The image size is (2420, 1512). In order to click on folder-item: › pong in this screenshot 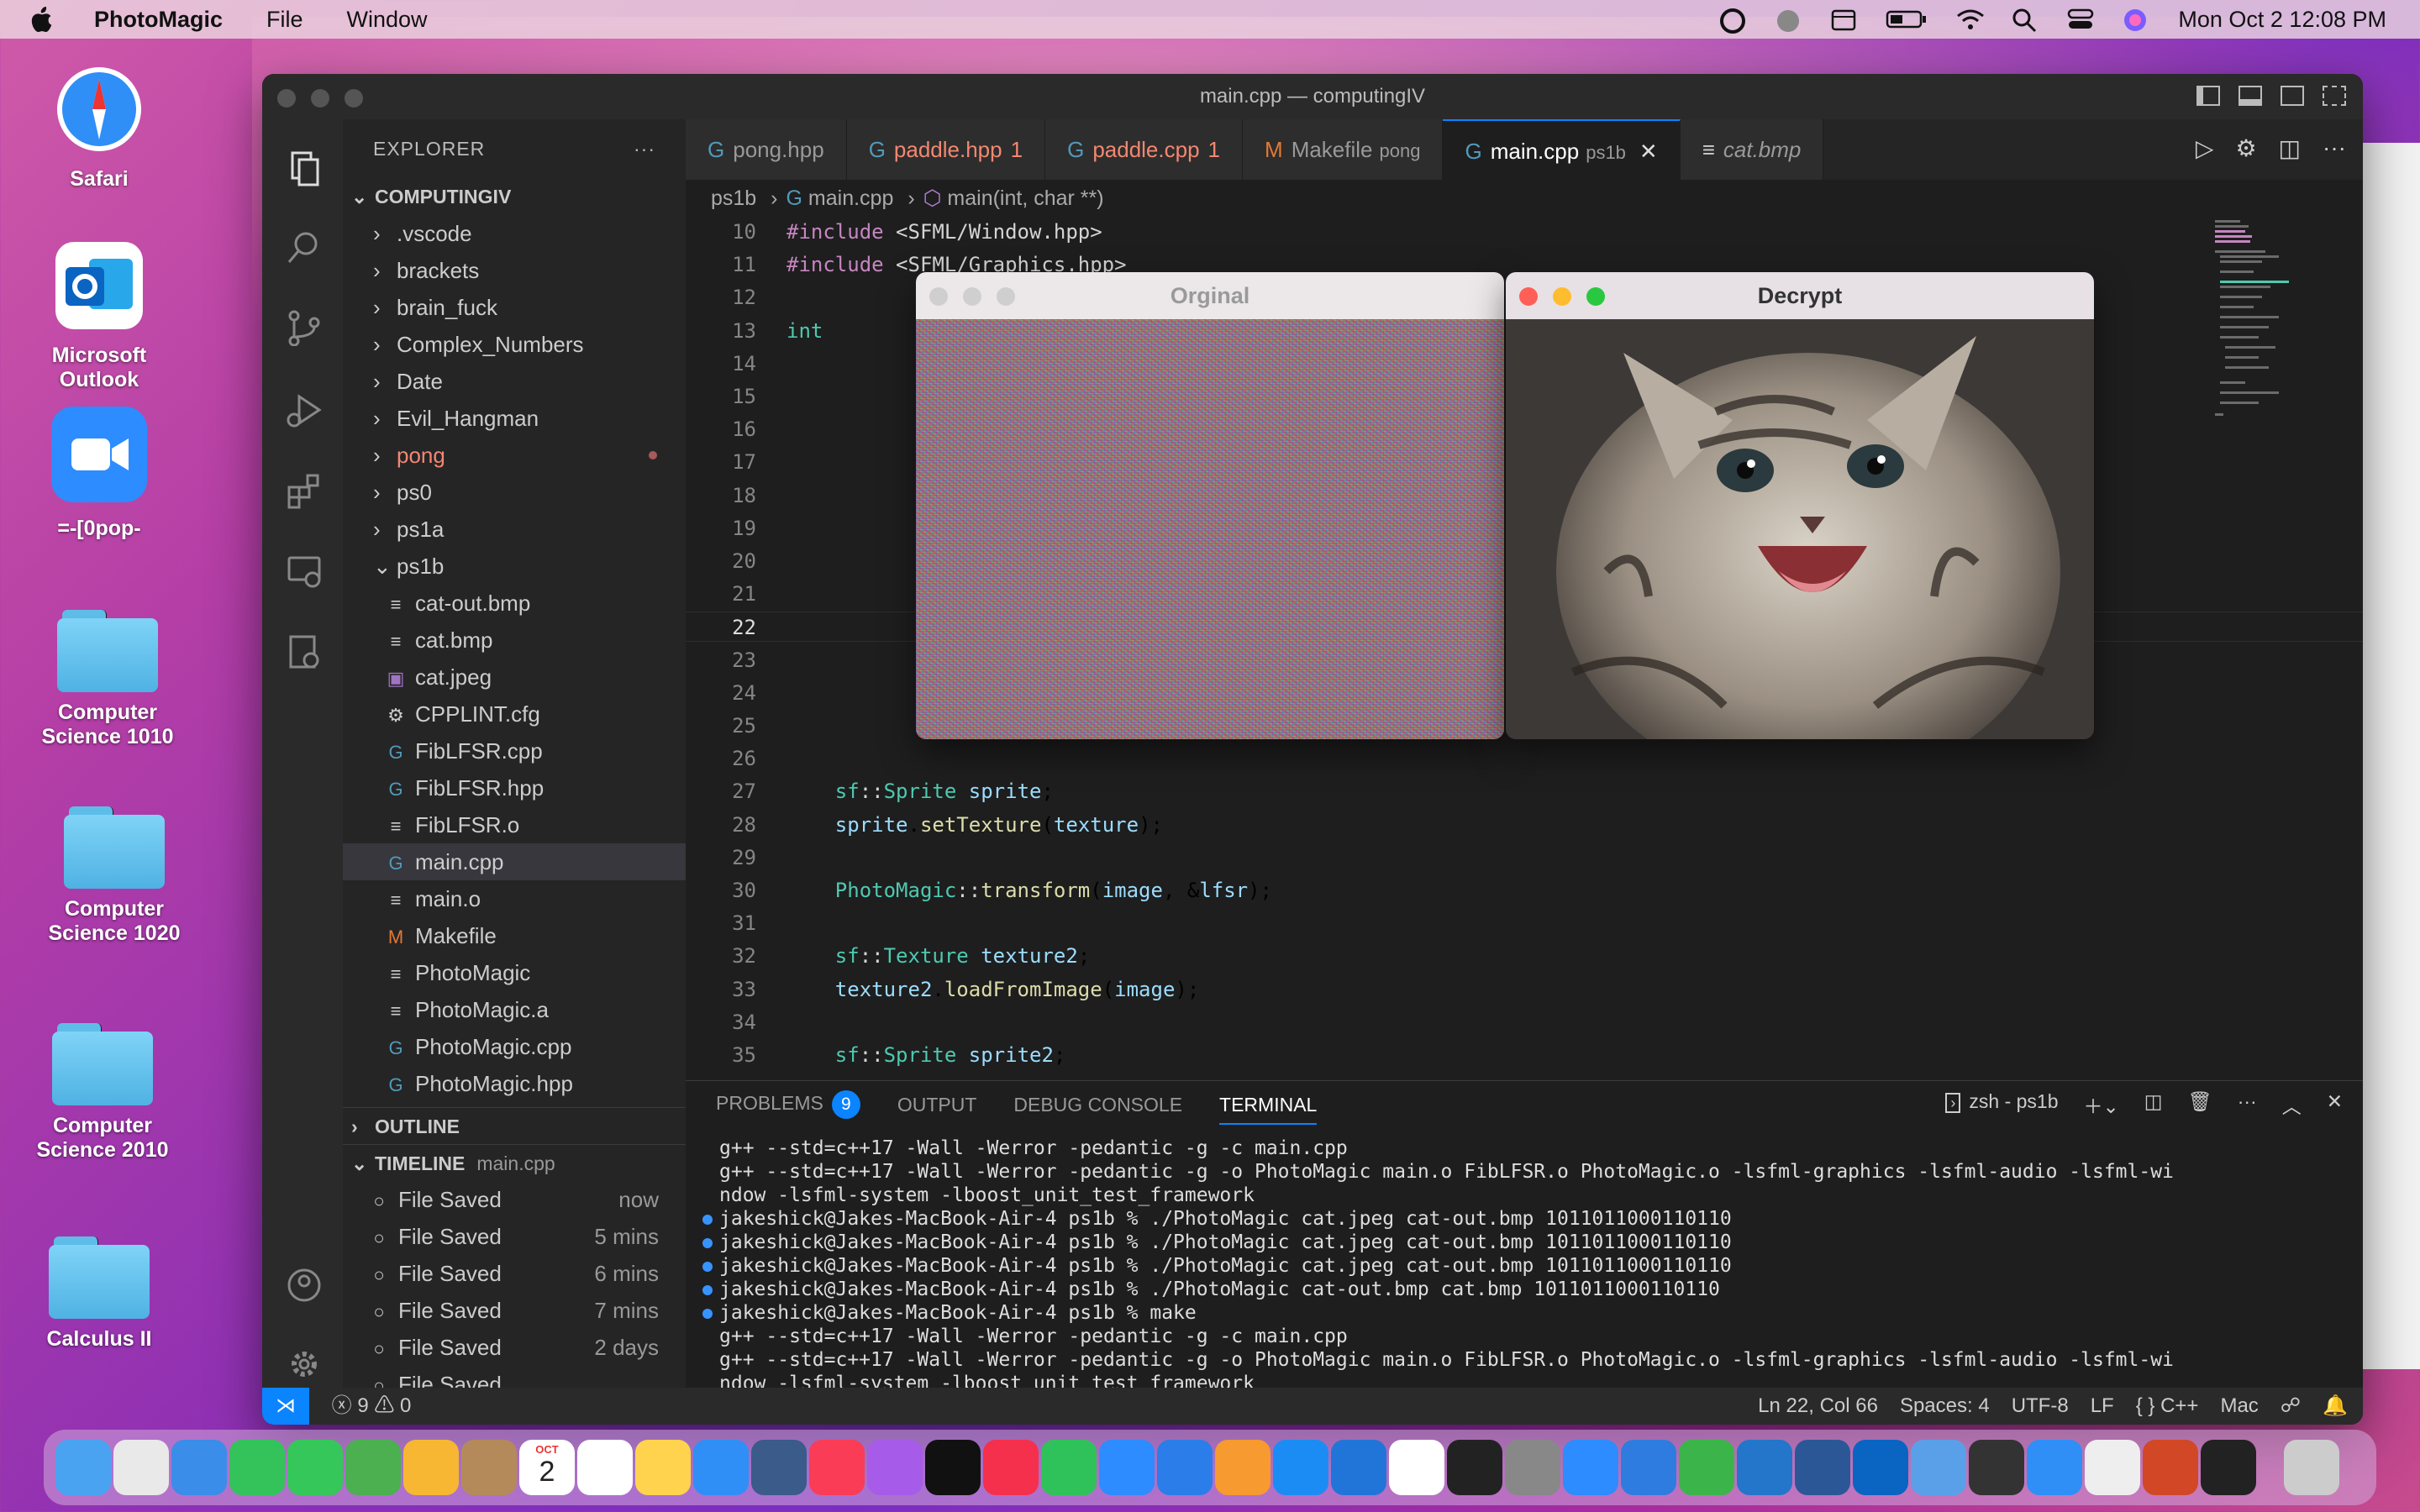, I will do `click(514, 455)`.